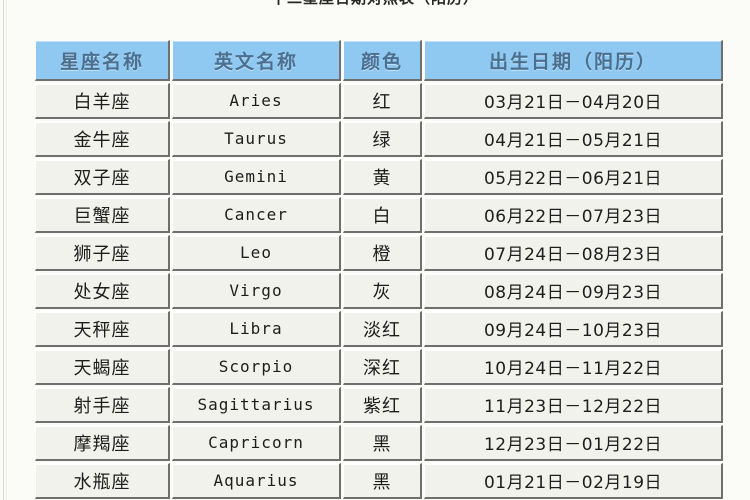 The width and height of the screenshot is (750, 500). What do you see at coordinates (102, 139) in the screenshot?
I see `cell-sign-cn: 金牛座` at bounding box center [102, 139].